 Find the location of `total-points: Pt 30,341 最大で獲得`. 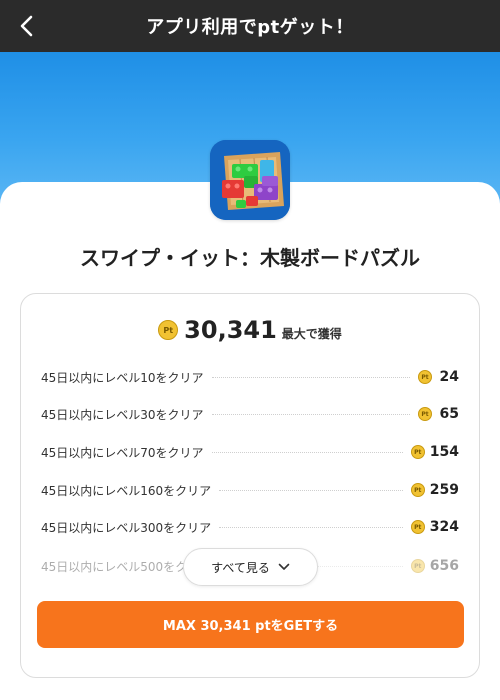

total-points: Pt 30,341 最大で獲得 is located at coordinates (250, 330).